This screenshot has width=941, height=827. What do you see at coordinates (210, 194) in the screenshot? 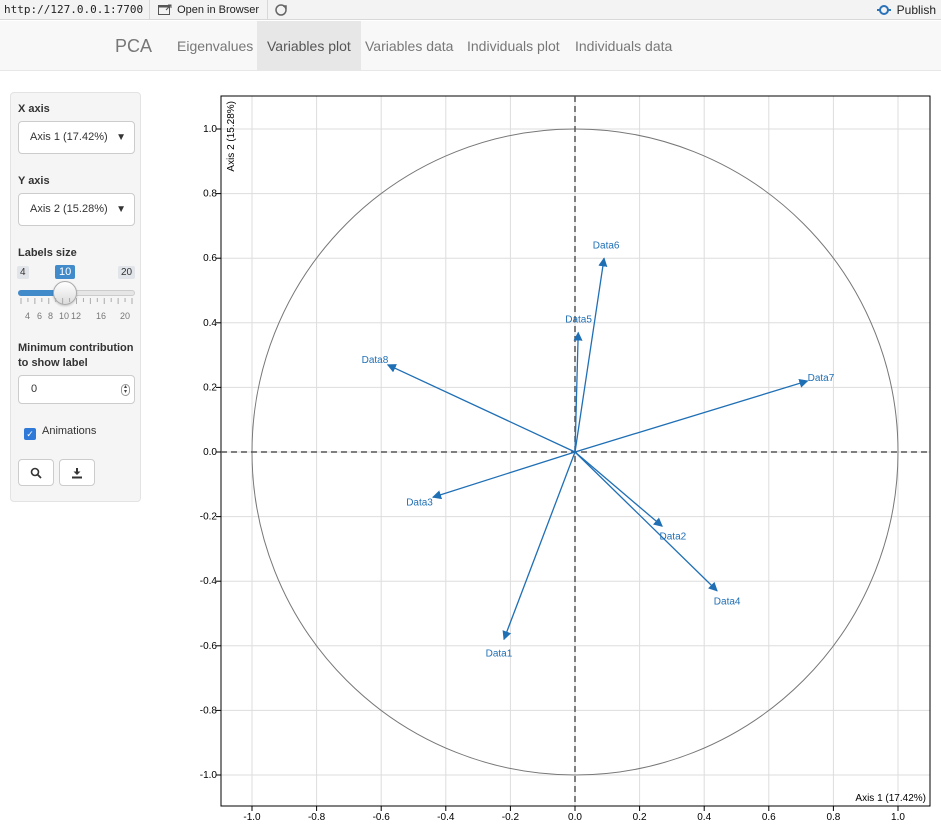
I see `y-tick-label: 0.8` at bounding box center [210, 194].